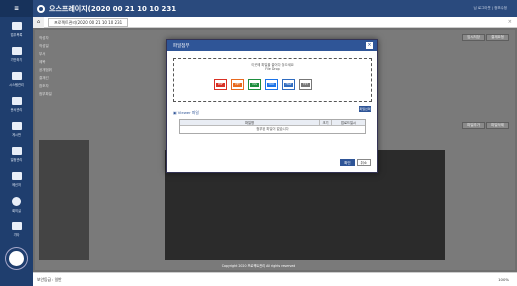 Image resolution: width=517 pixels, height=286 pixels. I want to click on sidebar-item-tasks: 업무목록, so click(16, 29).